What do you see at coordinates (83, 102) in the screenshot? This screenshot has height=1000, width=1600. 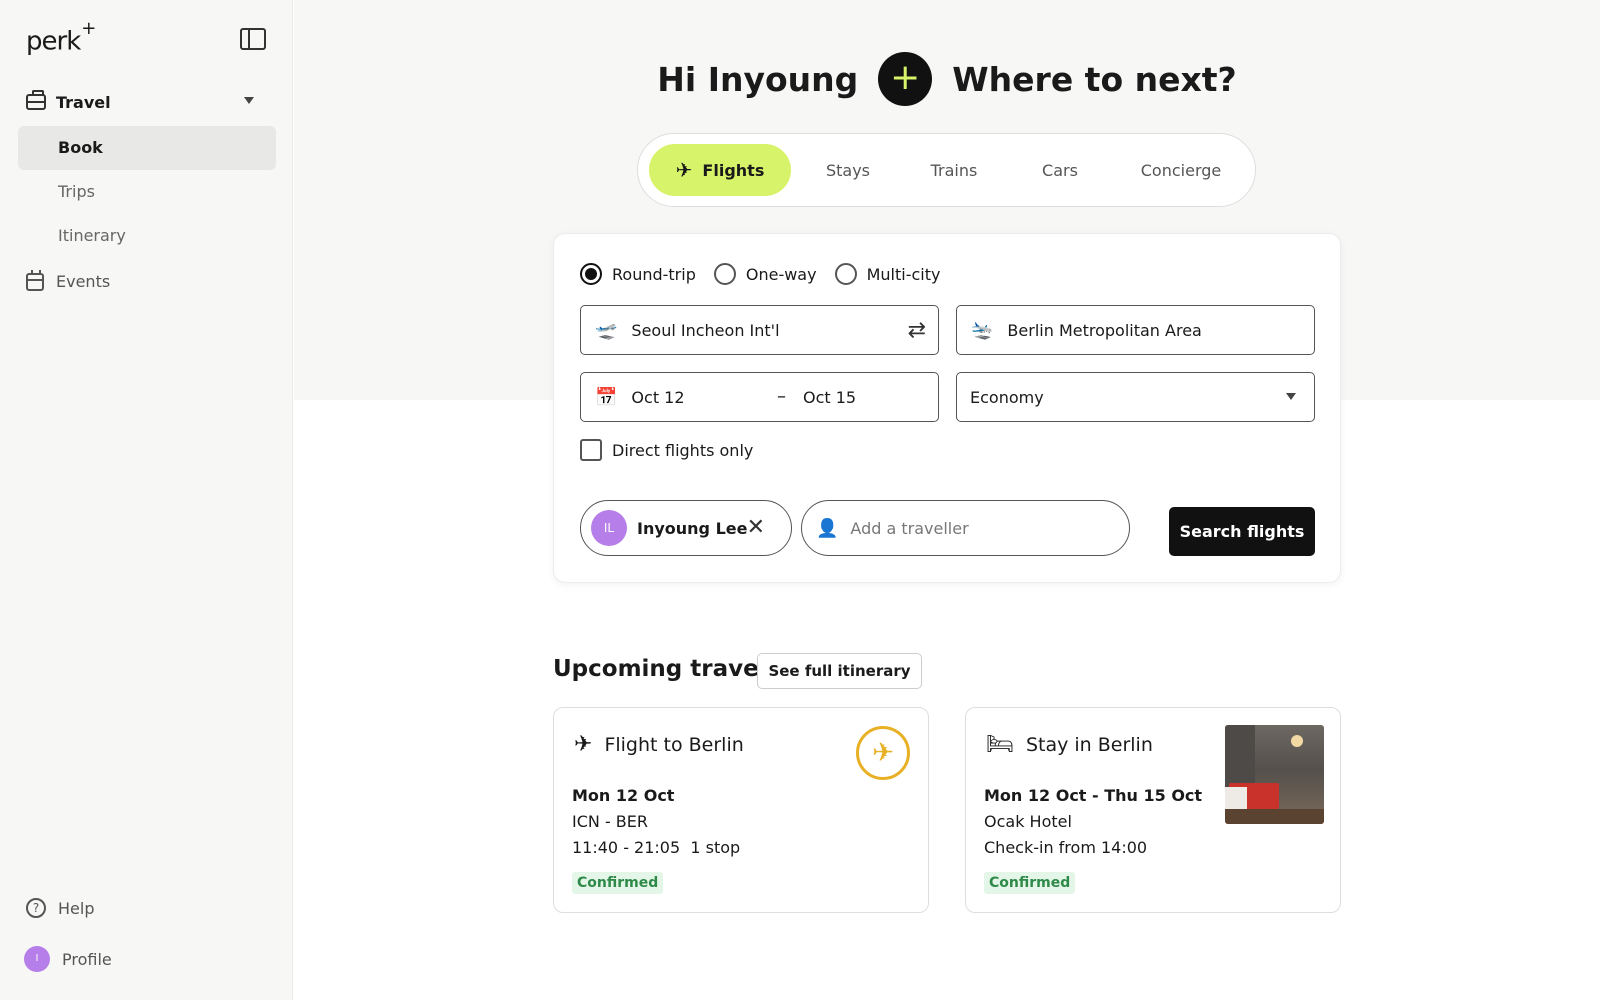 I see `sidebar-item-label: Travel` at bounding box center [83, 102].